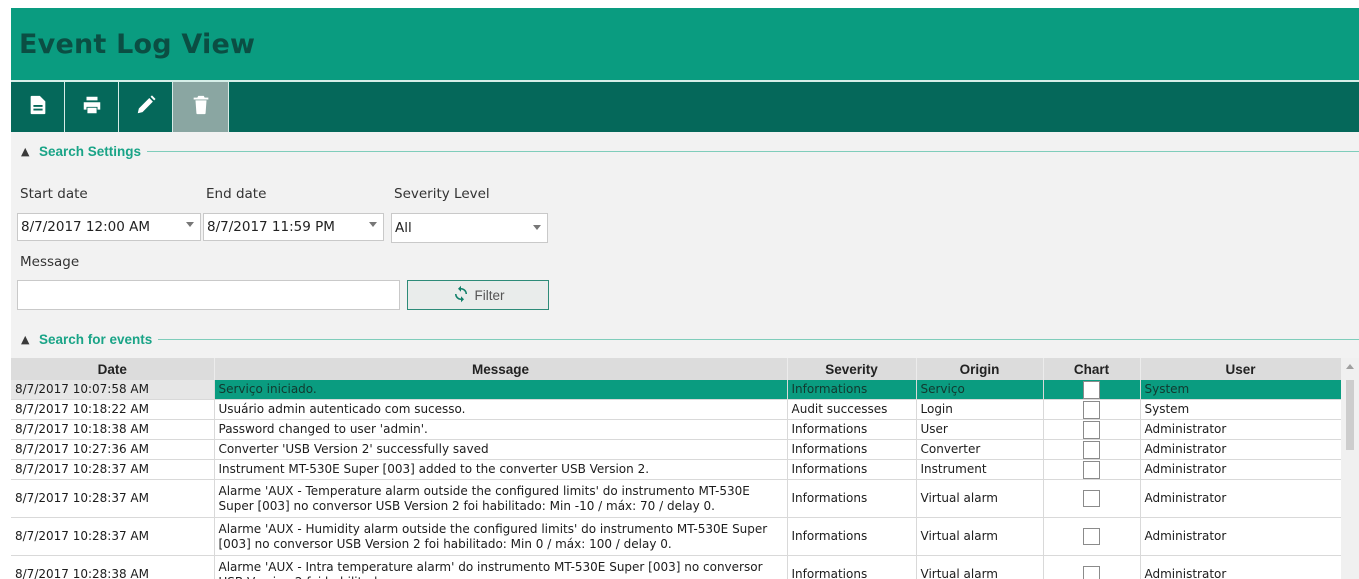 This screenshot has width=1359, height=579. Describe the element at coordinates (113, 449) in the screenshot. I see `date-cell: 8/7/2017 10:27:36 AM` at that location.